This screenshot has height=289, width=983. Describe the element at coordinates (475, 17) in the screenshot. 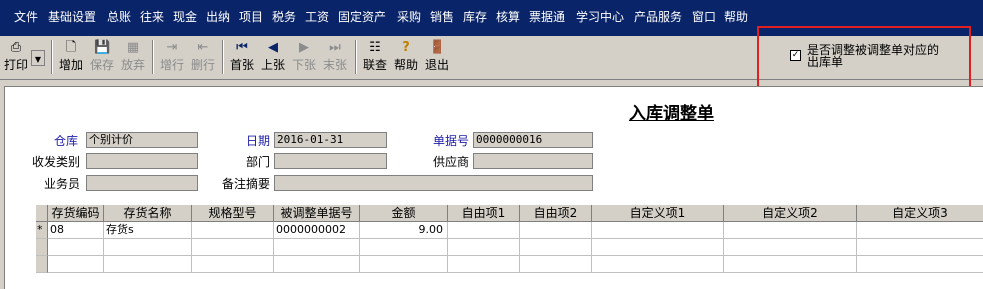

I see `menu-inventory: 库存` at that location.